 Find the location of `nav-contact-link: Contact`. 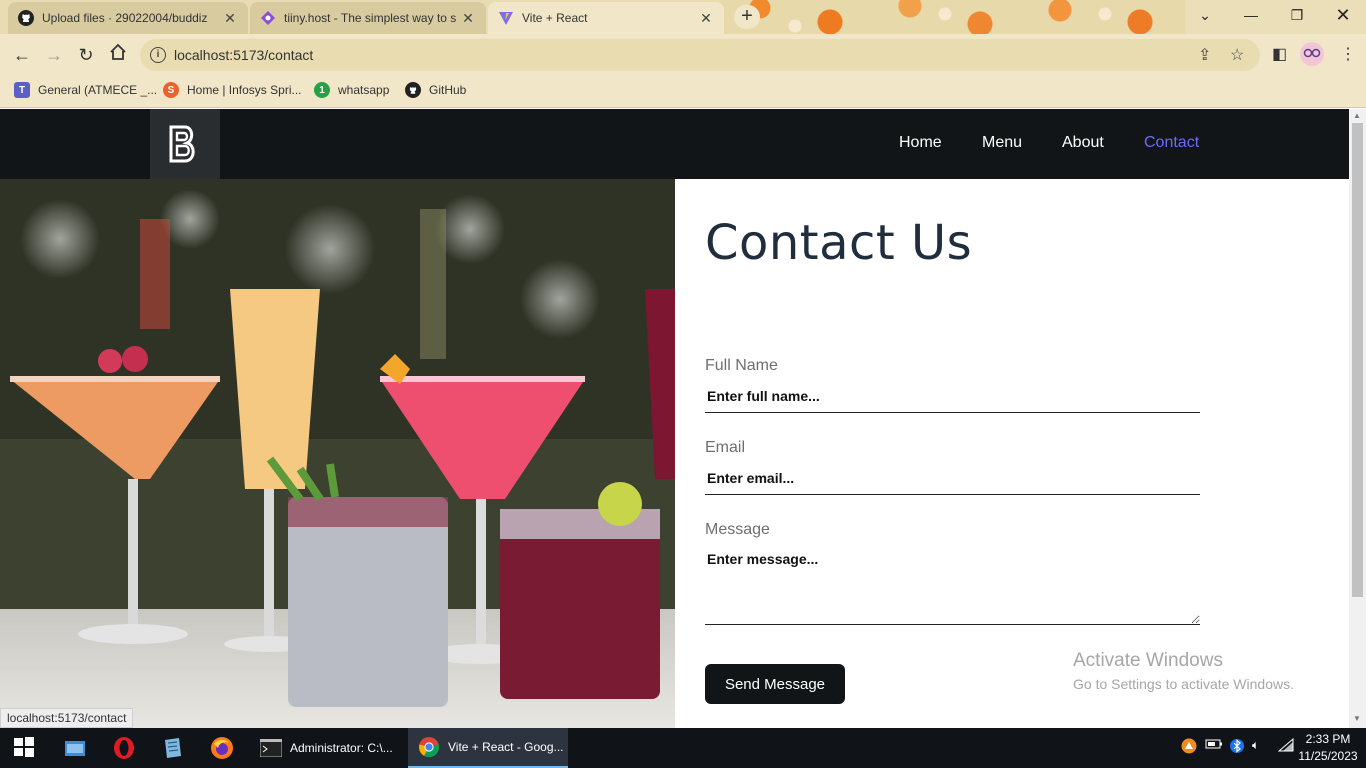

nav-contact-link: Contact is located at coordinates (1171, 143).